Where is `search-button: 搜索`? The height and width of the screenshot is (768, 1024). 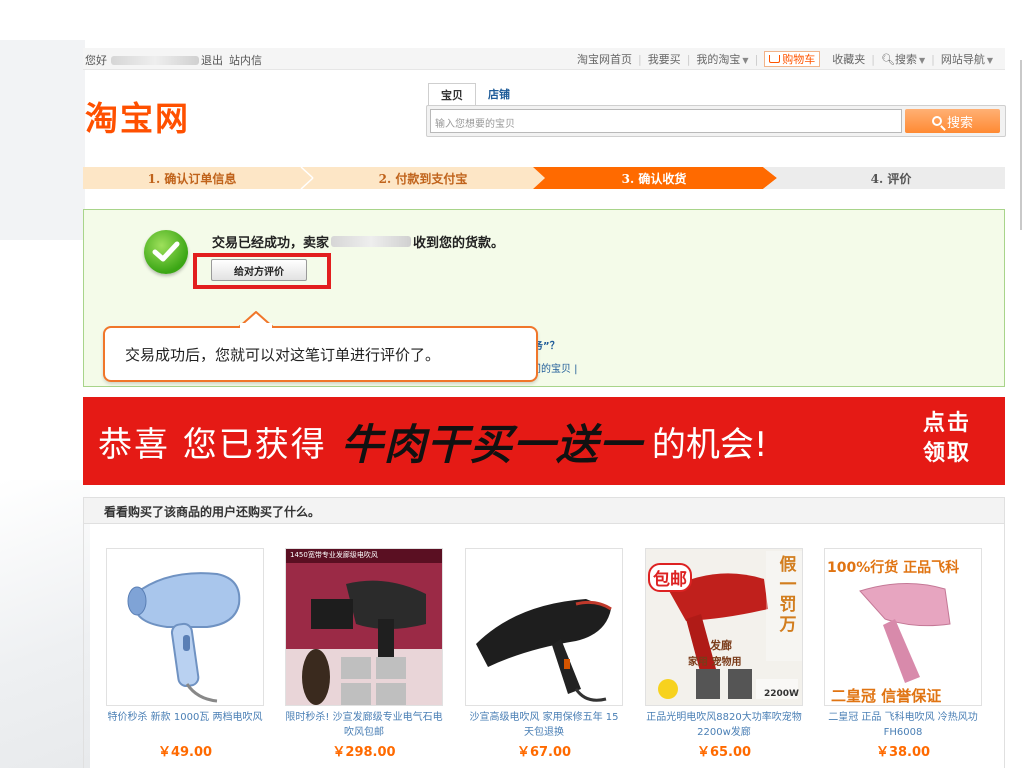
search-button: 搜索 is located at coordinates (952, 121).